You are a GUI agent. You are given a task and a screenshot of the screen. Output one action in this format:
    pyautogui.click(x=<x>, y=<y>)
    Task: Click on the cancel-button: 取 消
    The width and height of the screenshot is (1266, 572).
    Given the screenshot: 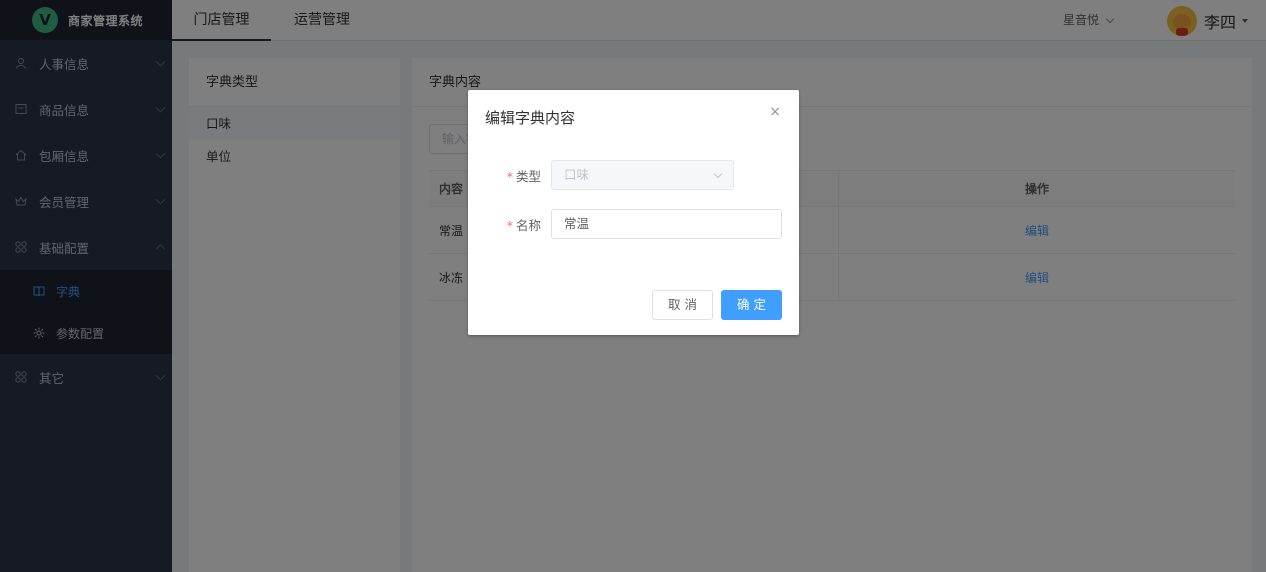 What is the action you would take?
    pyautogui.click(x=682, y=305)
    